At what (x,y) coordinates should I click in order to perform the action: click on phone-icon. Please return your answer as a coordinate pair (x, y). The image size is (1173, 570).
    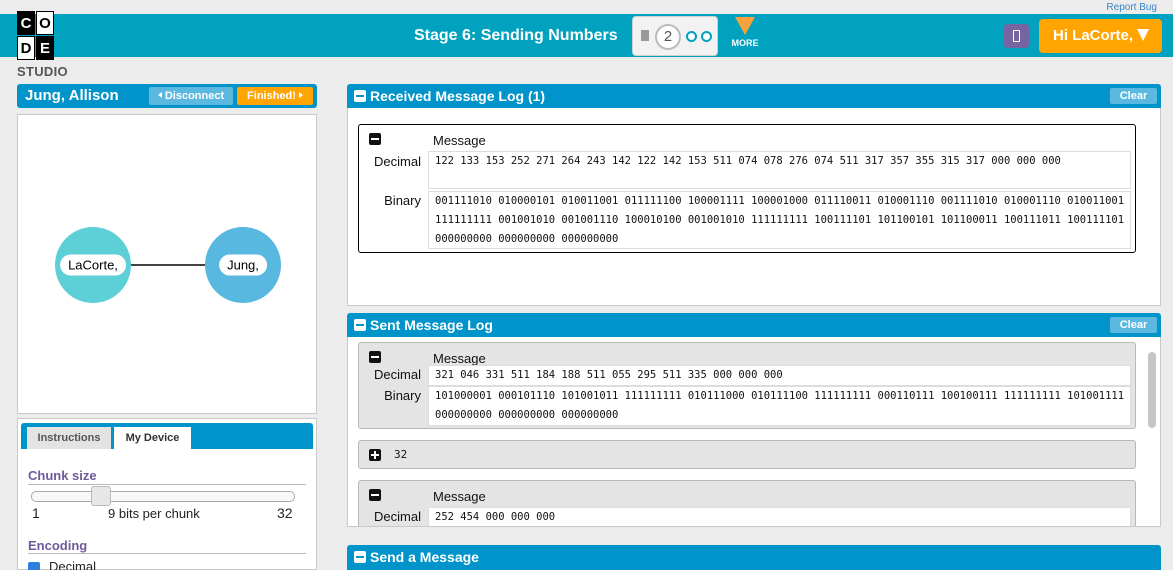
    Looking at the image, I should click on (1016, 36).